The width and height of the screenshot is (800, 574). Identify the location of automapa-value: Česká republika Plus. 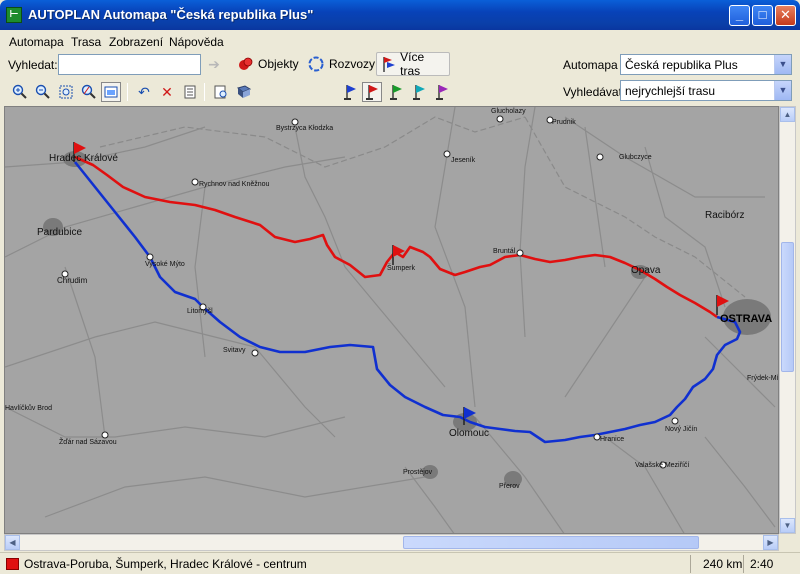
(681, 65).